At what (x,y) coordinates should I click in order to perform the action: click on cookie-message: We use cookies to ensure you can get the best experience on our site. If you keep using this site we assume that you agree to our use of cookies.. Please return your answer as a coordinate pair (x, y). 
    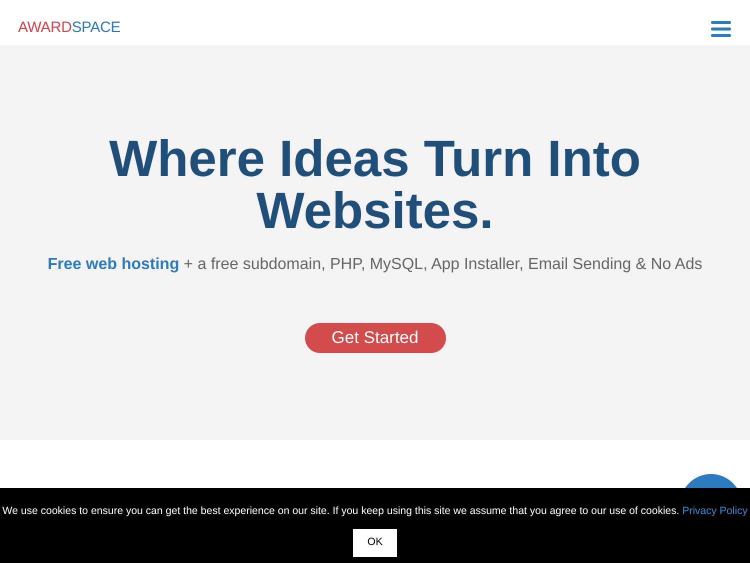
    Looking at the image, I should click on (341, 511).